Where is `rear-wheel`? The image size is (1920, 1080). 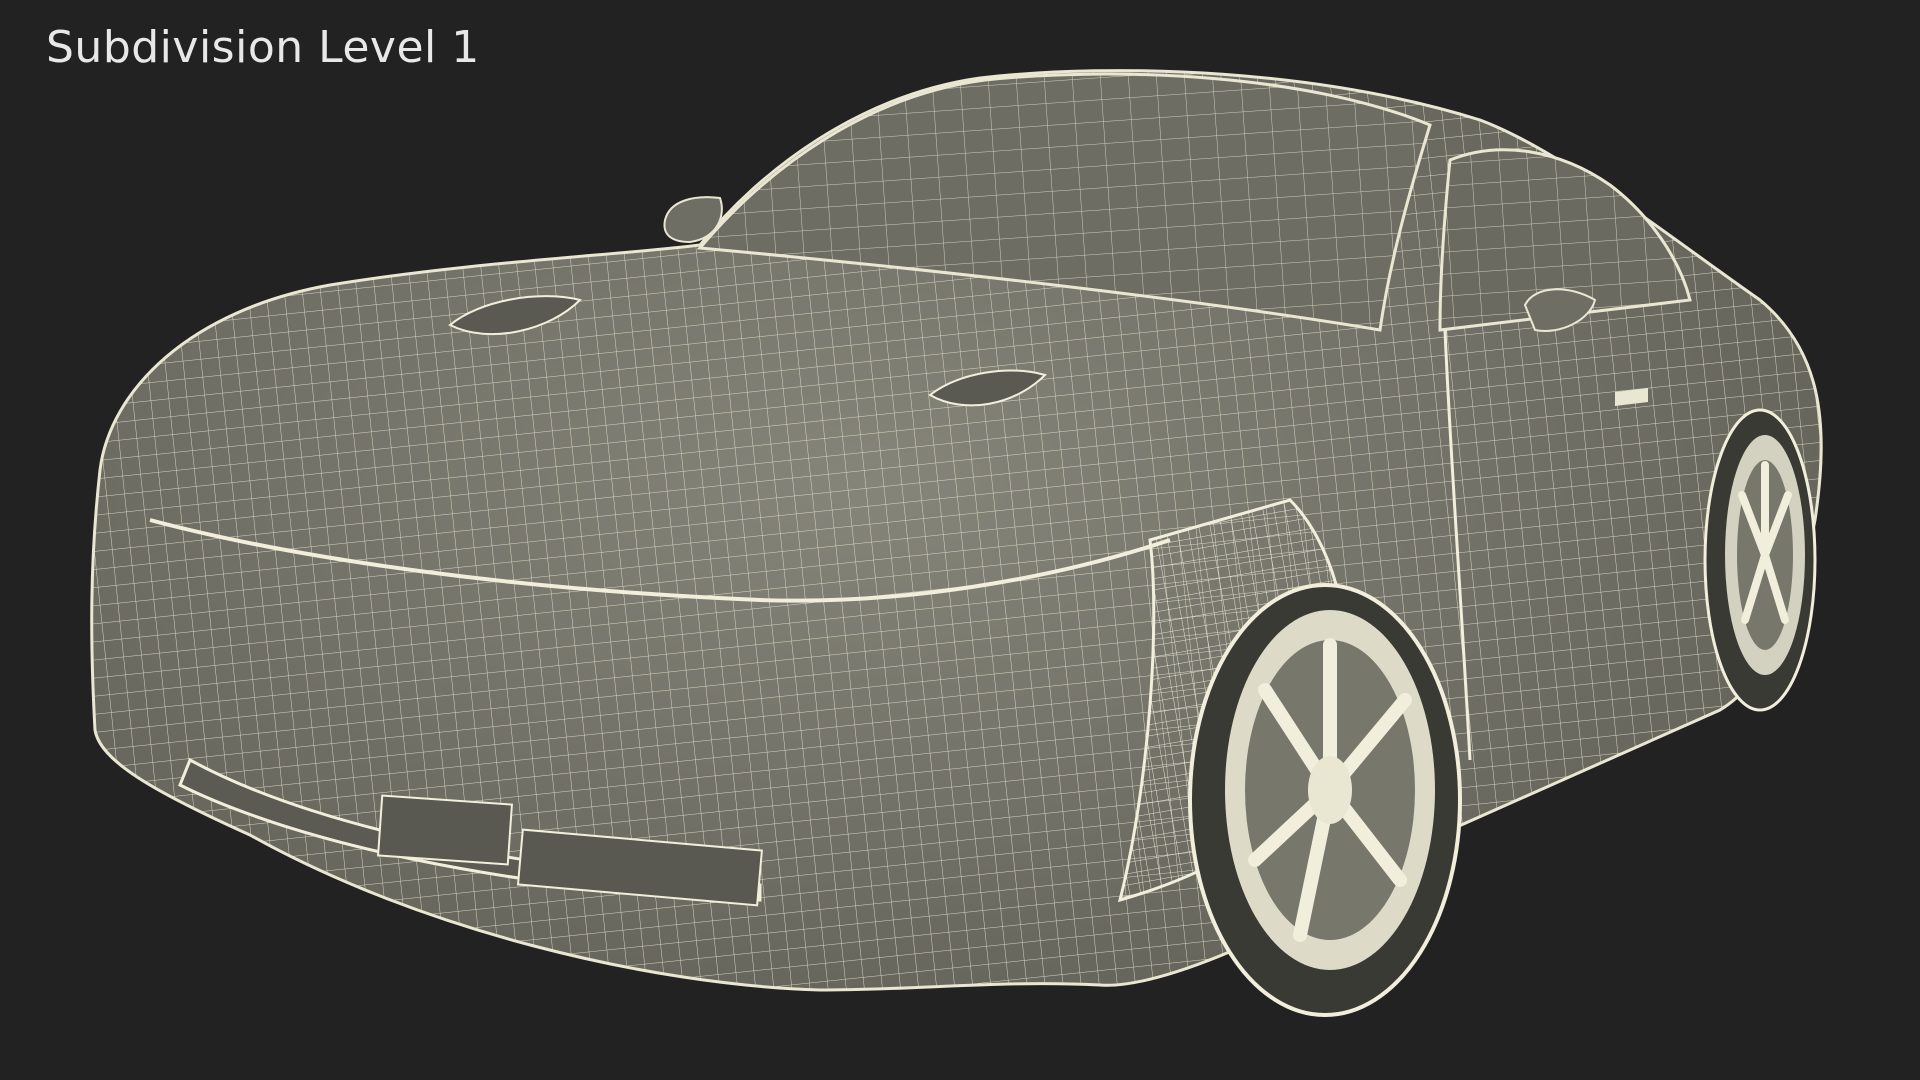
rear-wheel is located at coordinates (1760, 560).